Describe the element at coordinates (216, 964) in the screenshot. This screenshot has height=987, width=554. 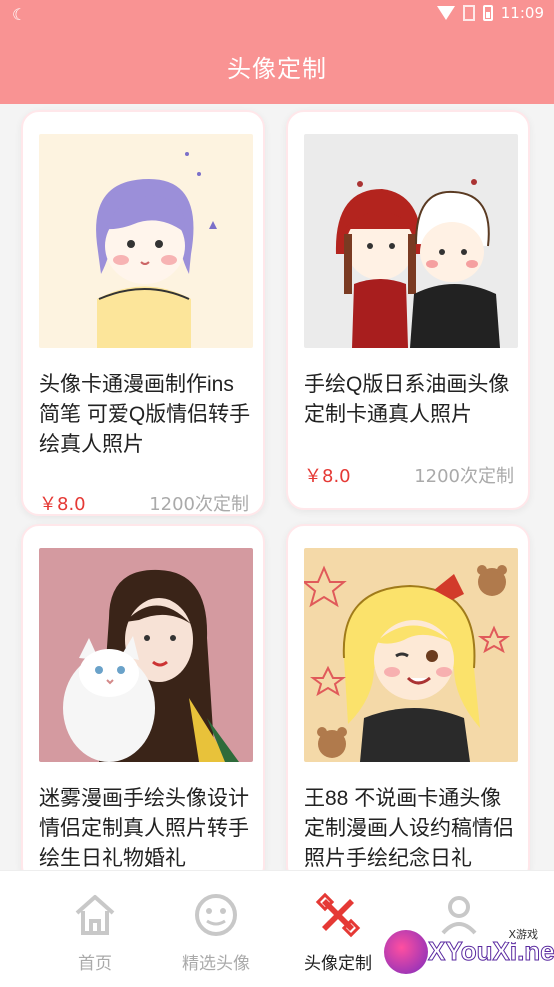
I see `nav-label: 精选头像` at that location.